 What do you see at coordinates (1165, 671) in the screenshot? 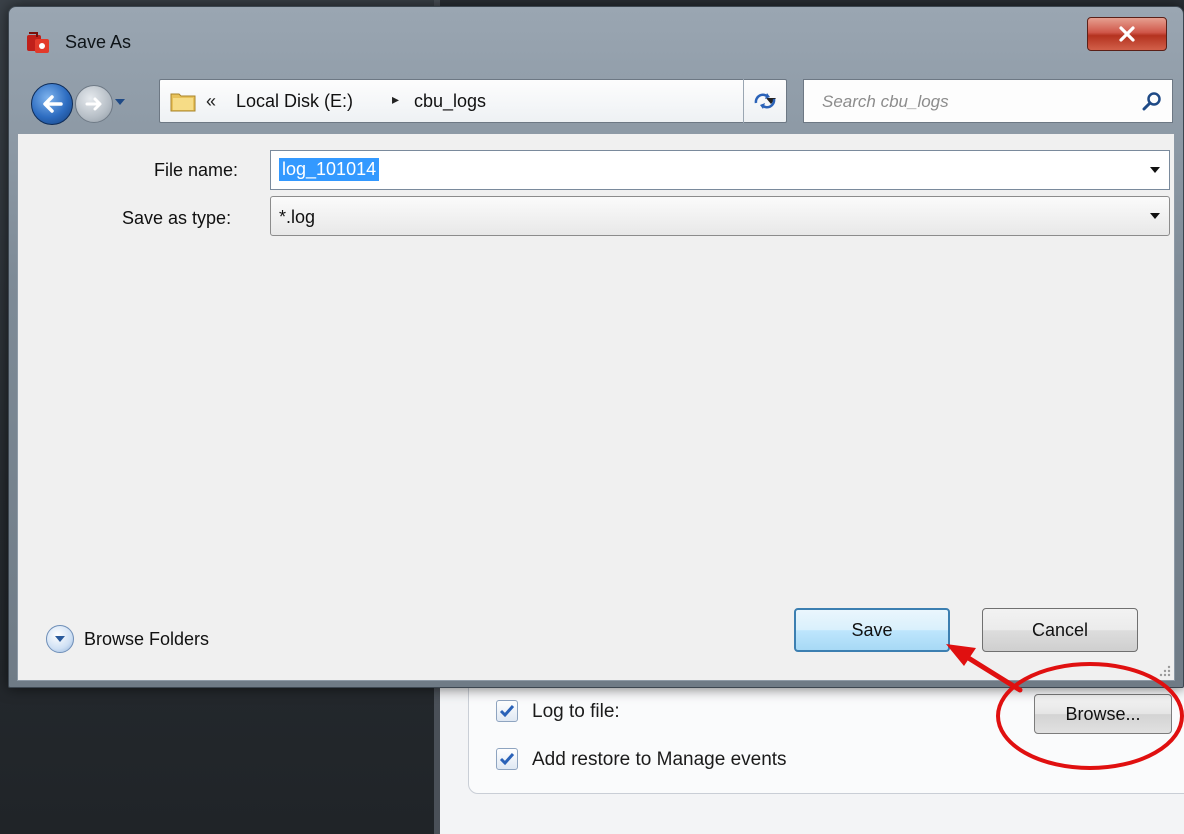
I see `resize-grip-icon` at bounding box center [1165, 671].